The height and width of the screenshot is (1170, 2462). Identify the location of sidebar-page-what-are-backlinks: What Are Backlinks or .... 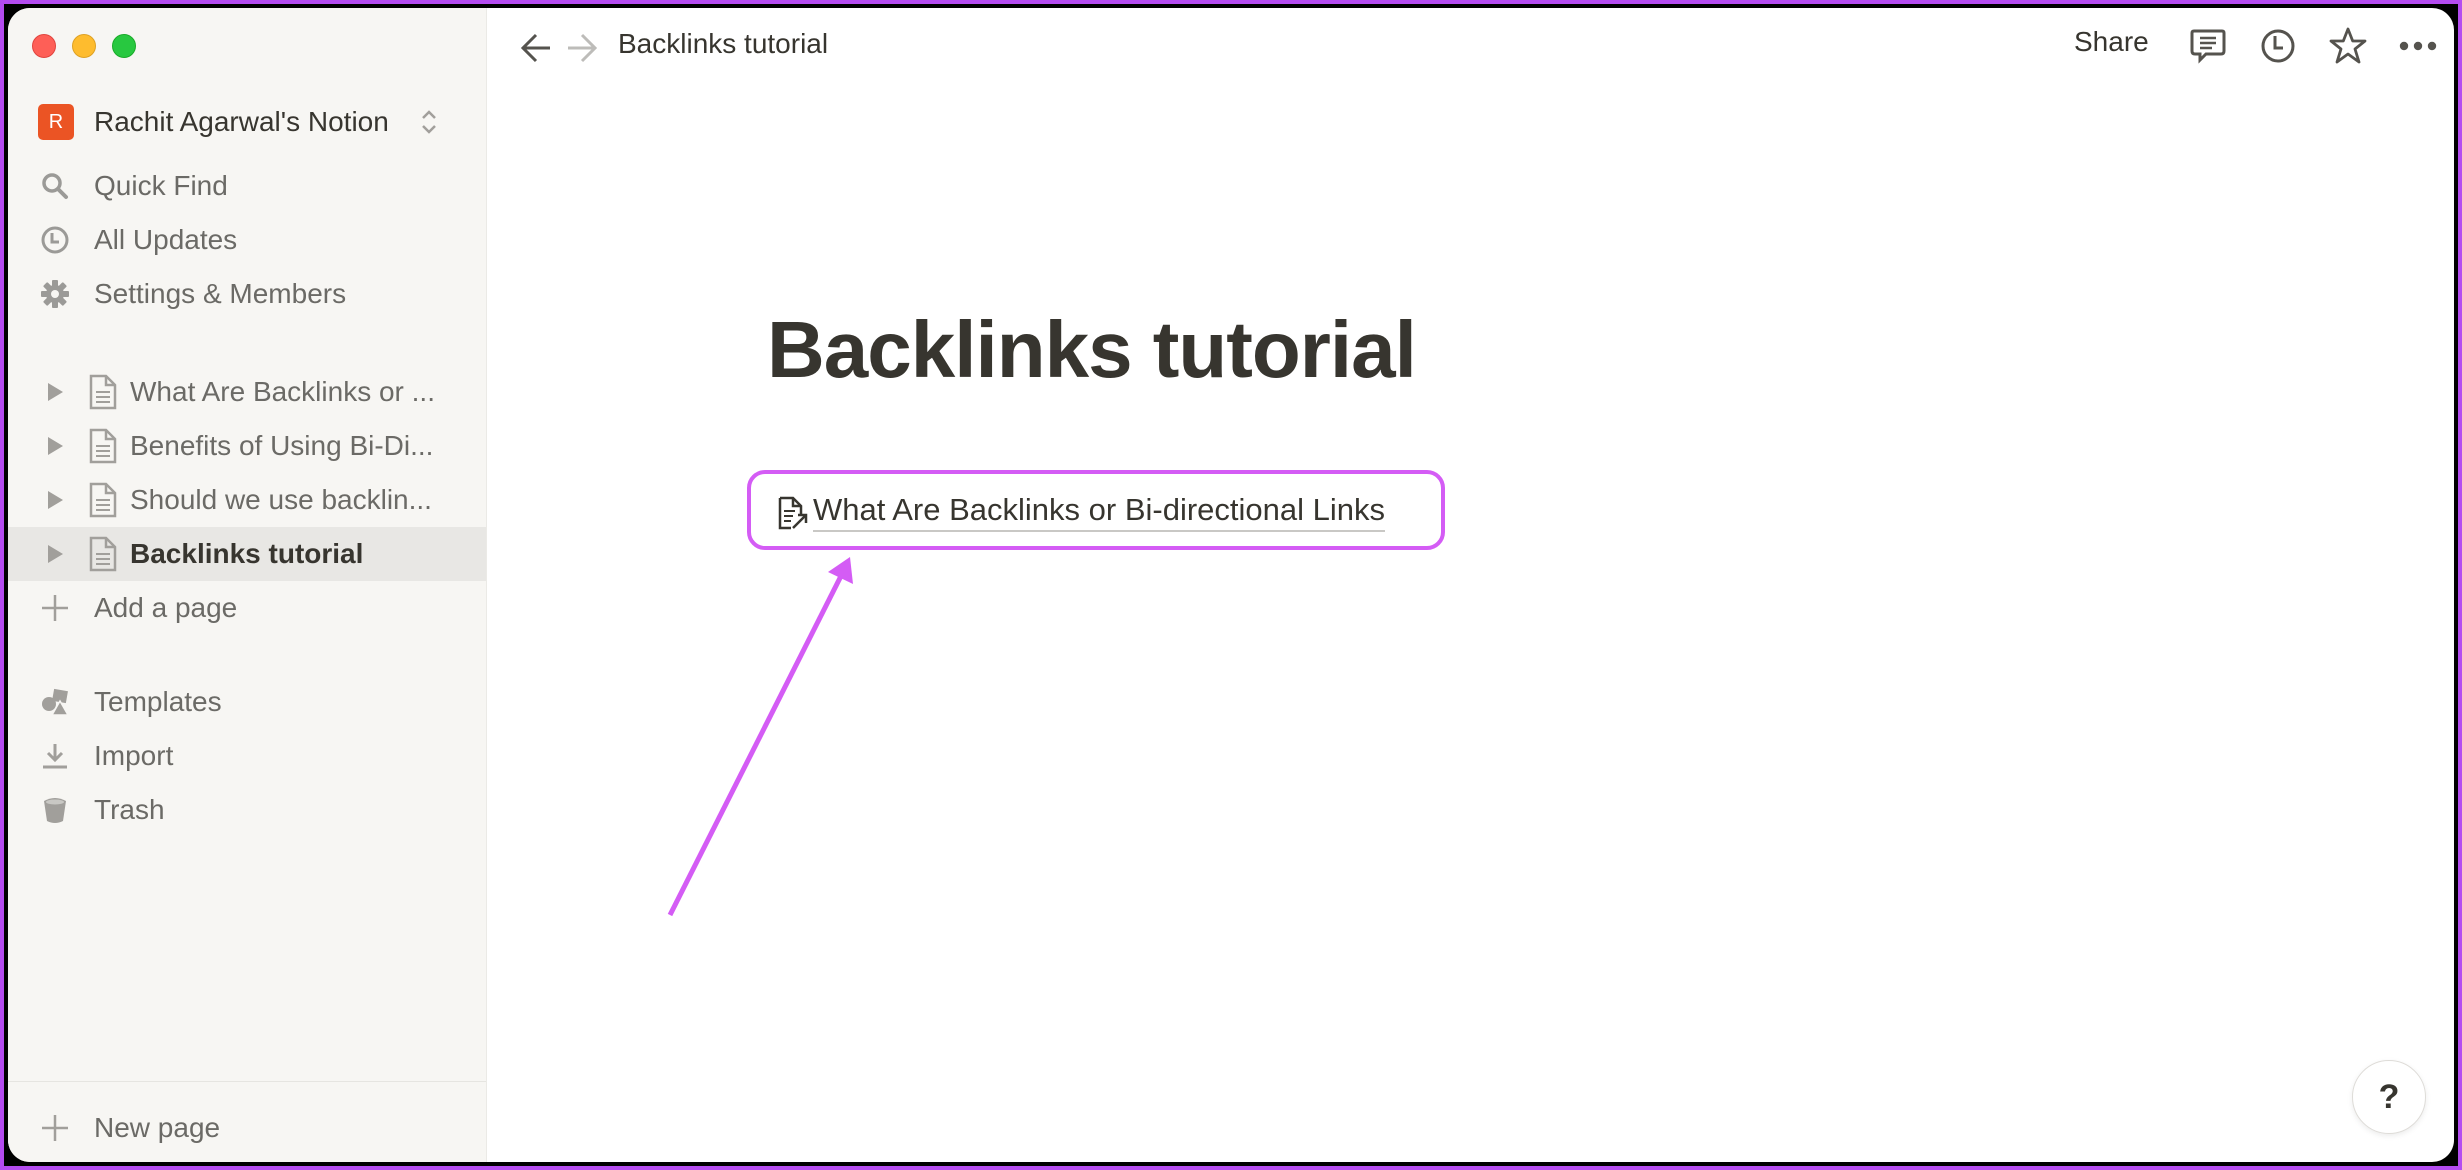
(247, 392).